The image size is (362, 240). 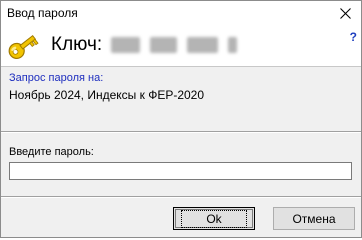 What do you see at coordinates (353, 37) in the screenshot?
I see `help-button: ?` at bounding box center [353, 37].